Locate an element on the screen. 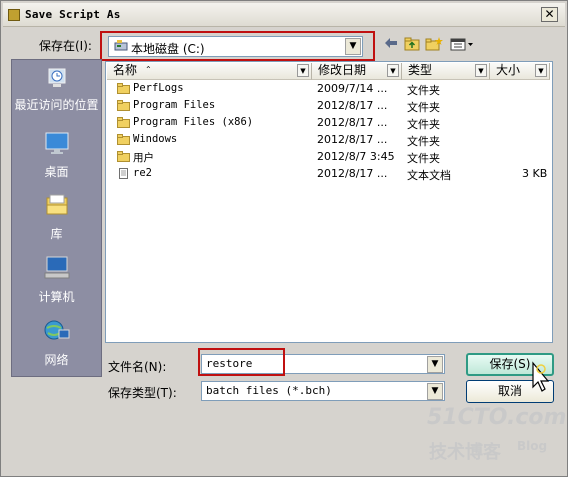 Image resolution: width=570 pixels, height=479 pixels. file-row: 用户 2012/8/7 3:45 文件夹 is located at coordinates (330, 157).